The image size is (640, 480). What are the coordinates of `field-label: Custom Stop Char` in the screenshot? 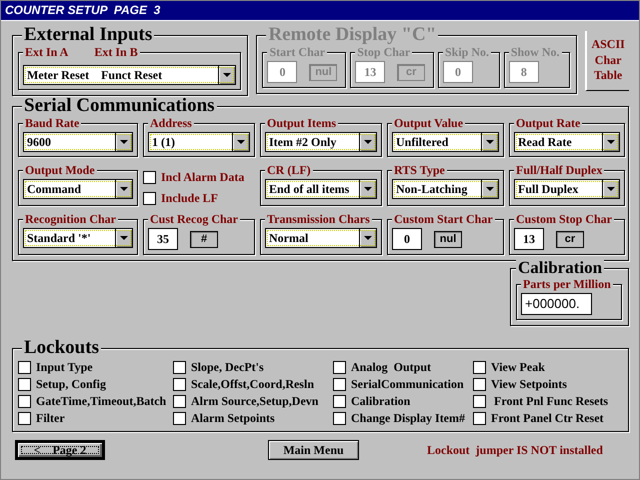 It's located at (564, 219).